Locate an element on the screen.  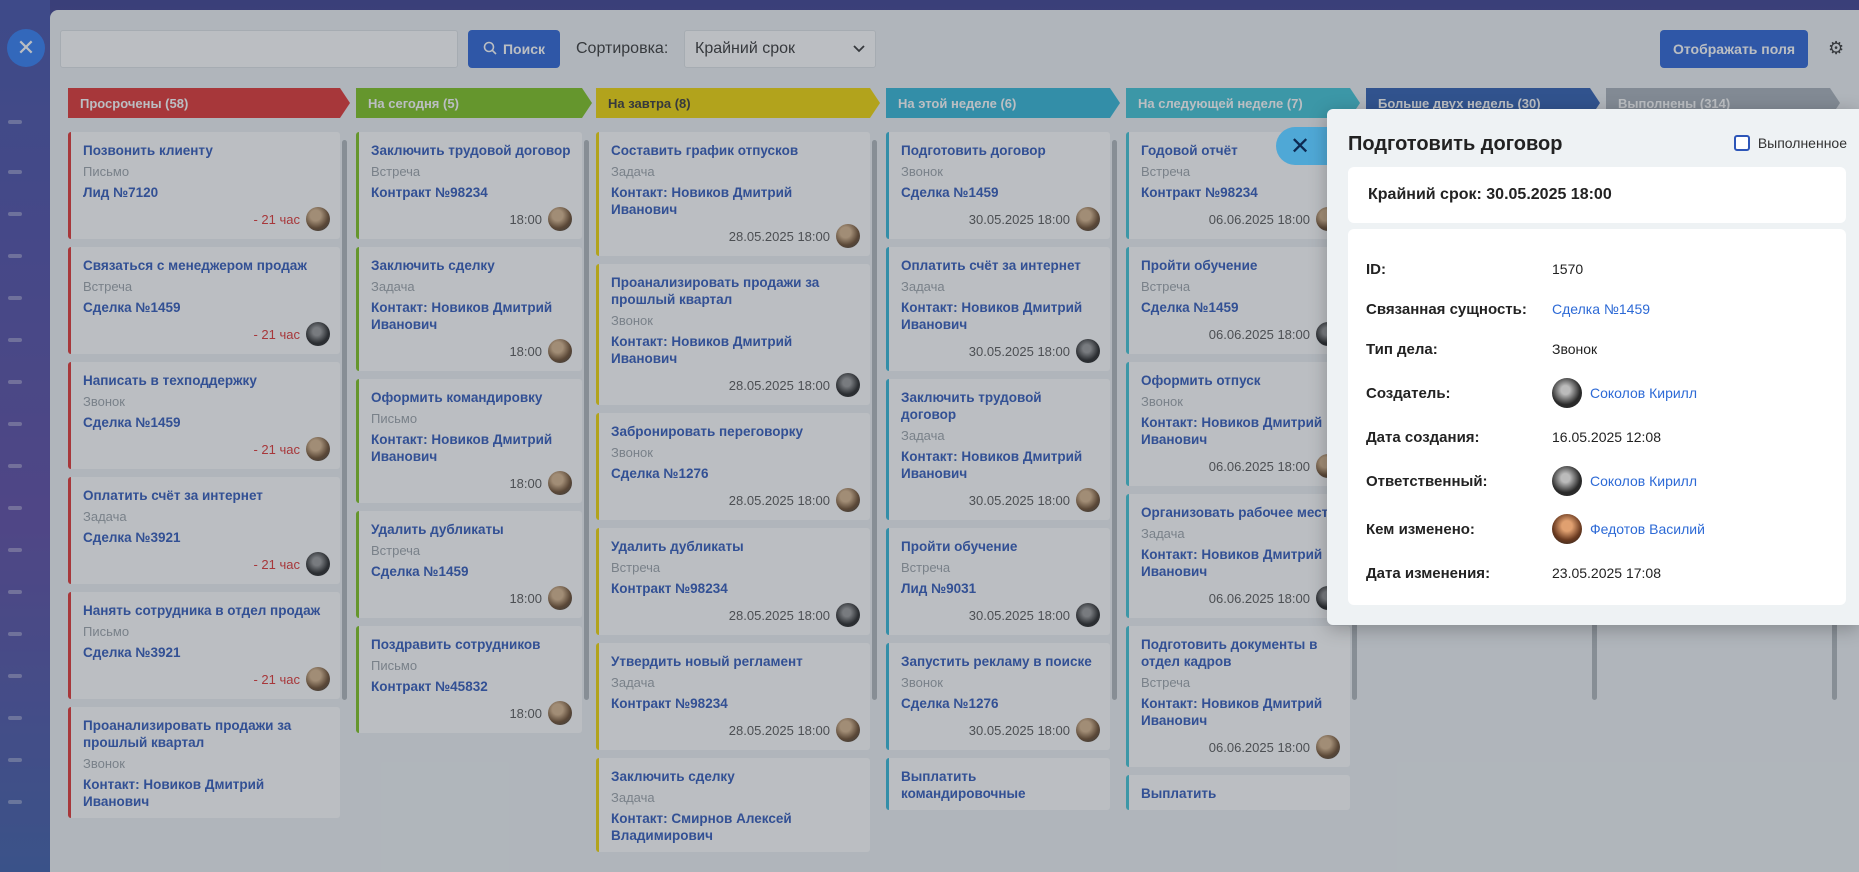
detail-row-modified: Дата изменения: 23.05.2025 17:08 is located at coordinates (1597, 573).